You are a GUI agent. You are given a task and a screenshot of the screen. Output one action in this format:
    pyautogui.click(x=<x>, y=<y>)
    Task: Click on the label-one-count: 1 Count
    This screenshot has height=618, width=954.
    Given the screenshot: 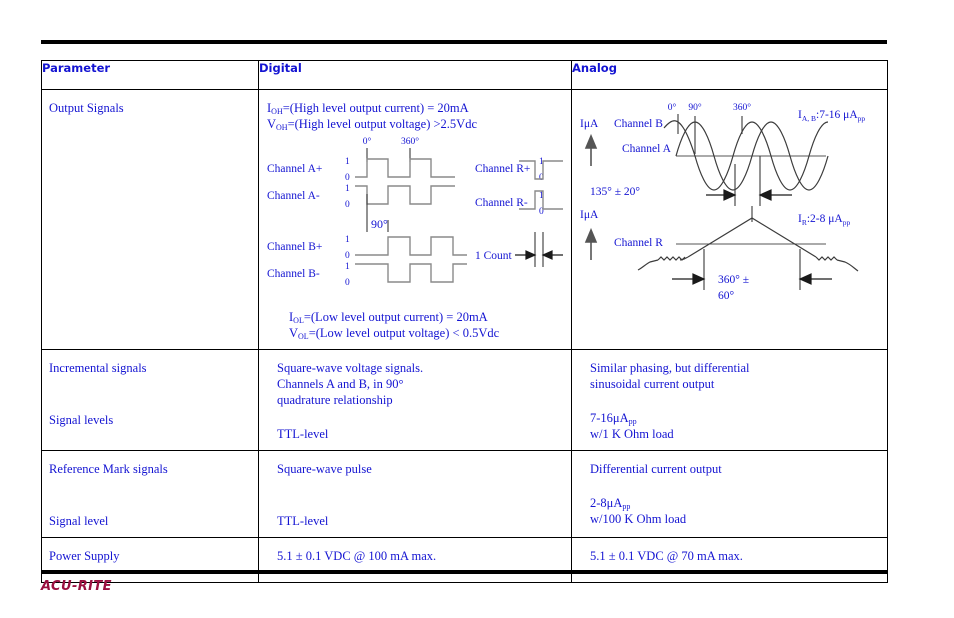 What is the action you would take?
    pyautogui.click(x=494, y=256)
    